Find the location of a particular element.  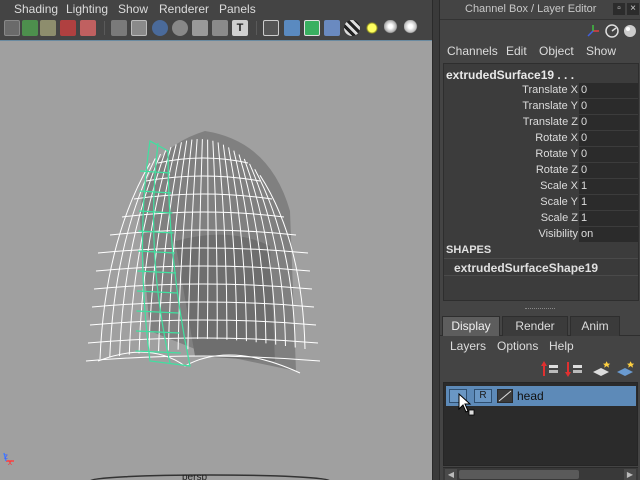

hyper-icon is located at coordinates (630, 31).